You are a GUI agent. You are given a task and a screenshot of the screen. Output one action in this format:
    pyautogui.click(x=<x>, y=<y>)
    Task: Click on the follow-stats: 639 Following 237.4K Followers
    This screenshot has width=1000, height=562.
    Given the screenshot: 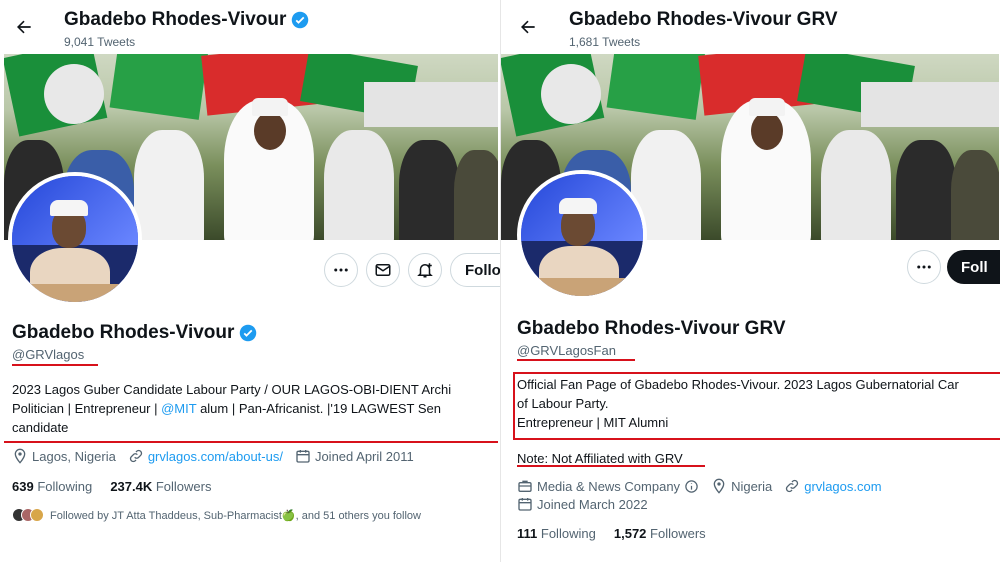 What is the action you would take?
    pyautogui.click(x=111, y=486)
    